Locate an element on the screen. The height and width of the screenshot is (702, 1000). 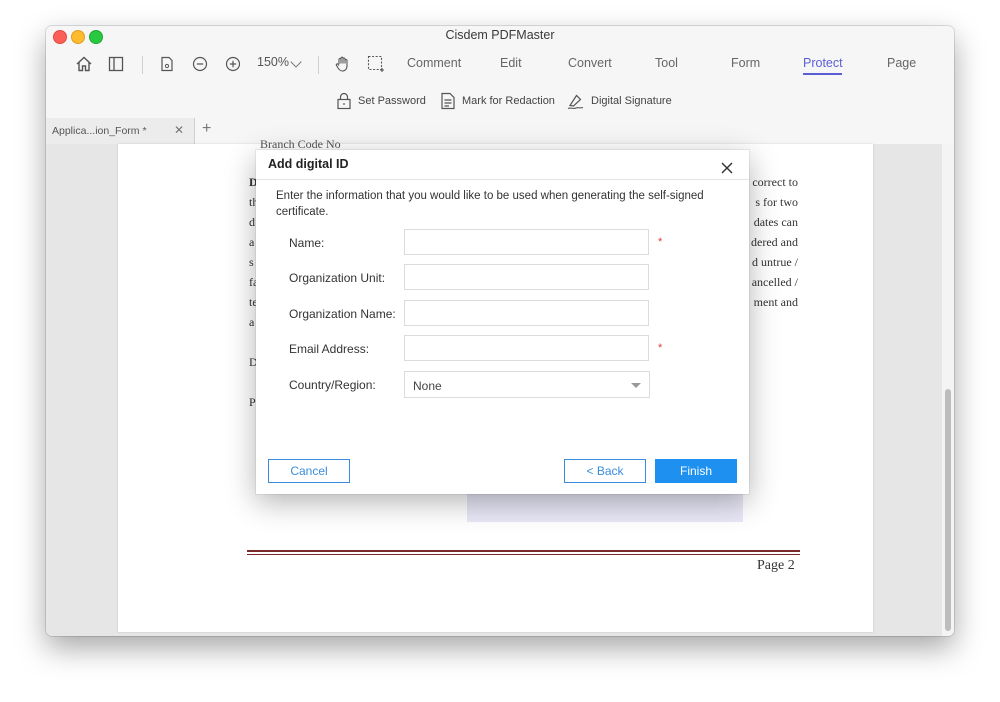
mark-for-redaction-button: Mark for Redaction is located at coordinates (497, 101).